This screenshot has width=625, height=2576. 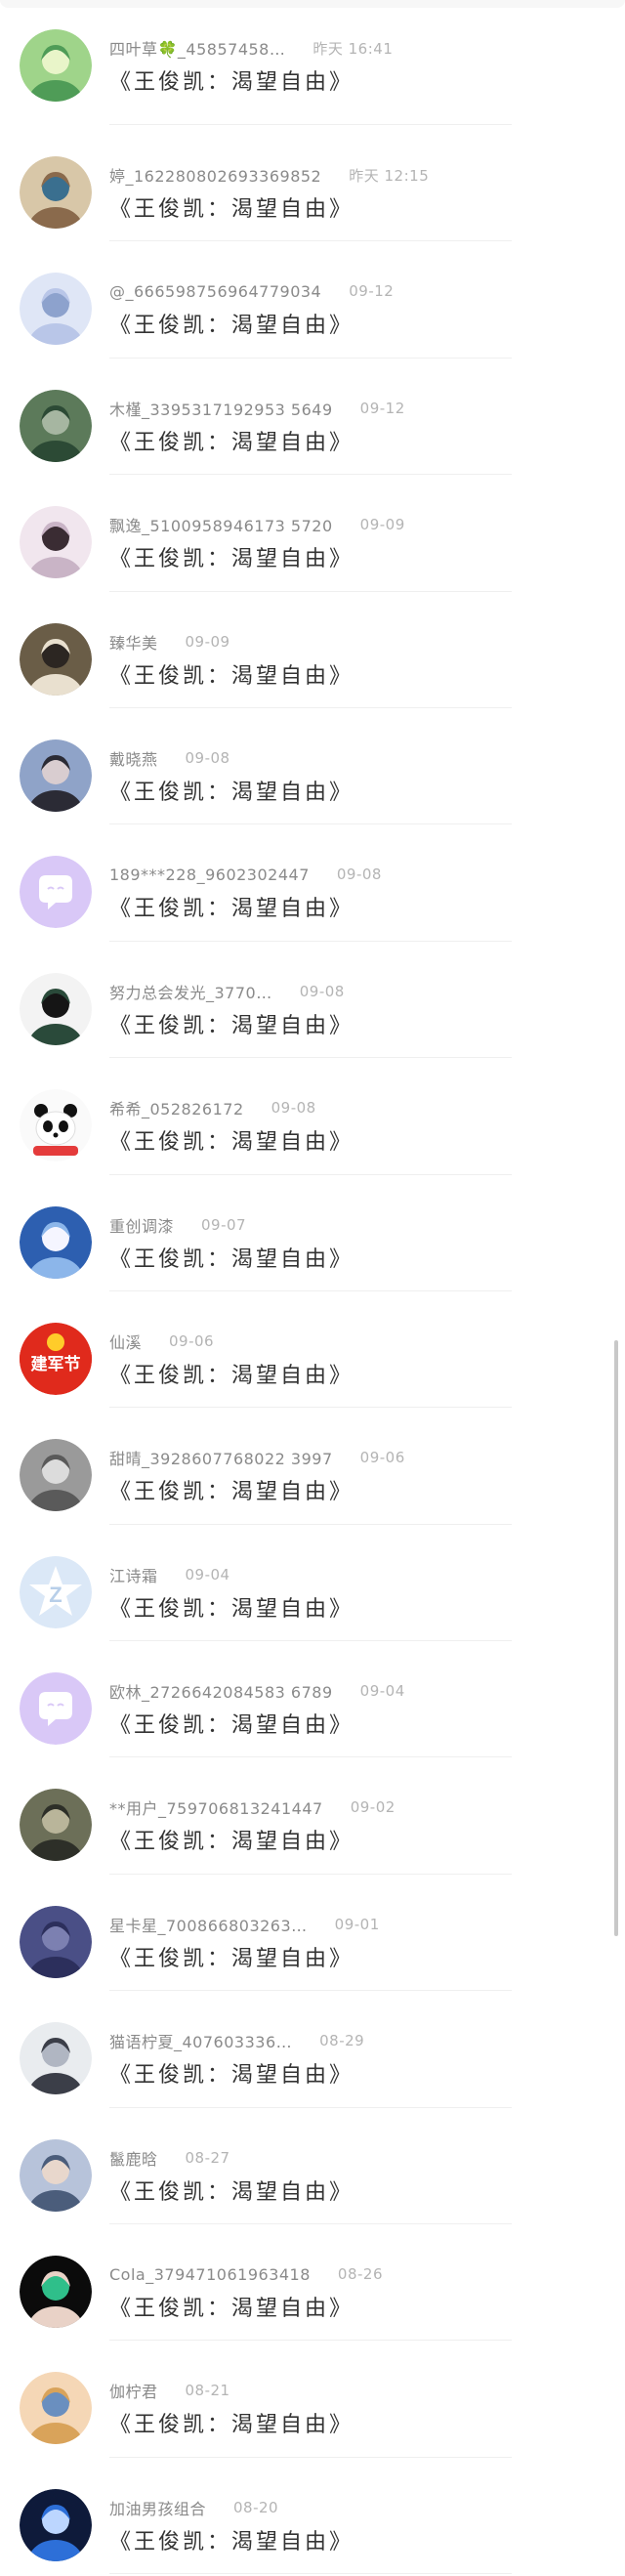 What do you see at coordinates (221, 524) in the screenshot?
I see `username: 飘逸_5100958946173 5720` at bounding box center [221, 524].